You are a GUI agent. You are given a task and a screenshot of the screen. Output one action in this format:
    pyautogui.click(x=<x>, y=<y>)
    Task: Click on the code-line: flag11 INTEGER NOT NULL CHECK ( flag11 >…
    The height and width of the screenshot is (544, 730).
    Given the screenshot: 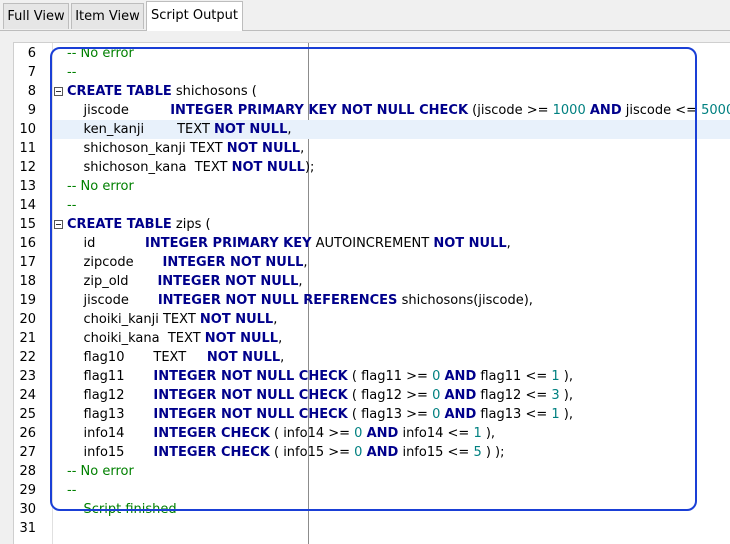 What is the action you would take?
    pyautogui.click(x=320, y=376)
    